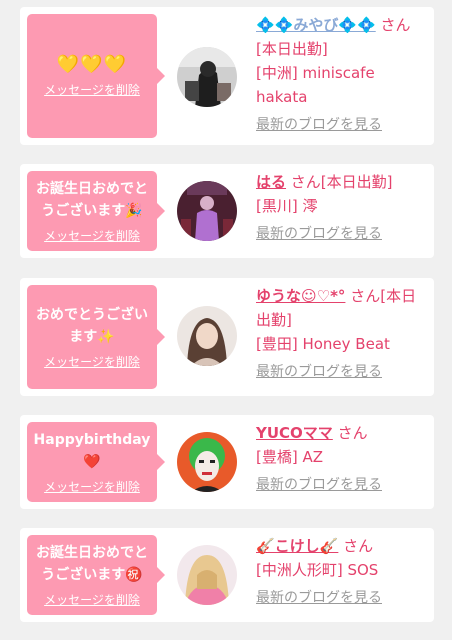  I want to click on shop-label: [豊橋] AZ, so click(290, 457).